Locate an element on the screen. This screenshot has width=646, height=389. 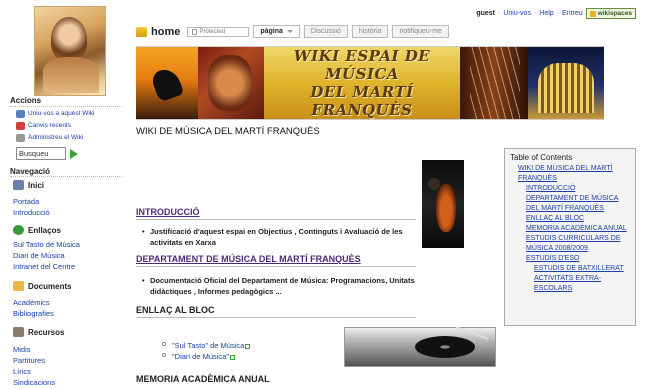
banner-title-panel: WIKI ESPAI DE MÚSICA DEL MARTÍ FRANQUÈS is located at coordinates (362, 83).